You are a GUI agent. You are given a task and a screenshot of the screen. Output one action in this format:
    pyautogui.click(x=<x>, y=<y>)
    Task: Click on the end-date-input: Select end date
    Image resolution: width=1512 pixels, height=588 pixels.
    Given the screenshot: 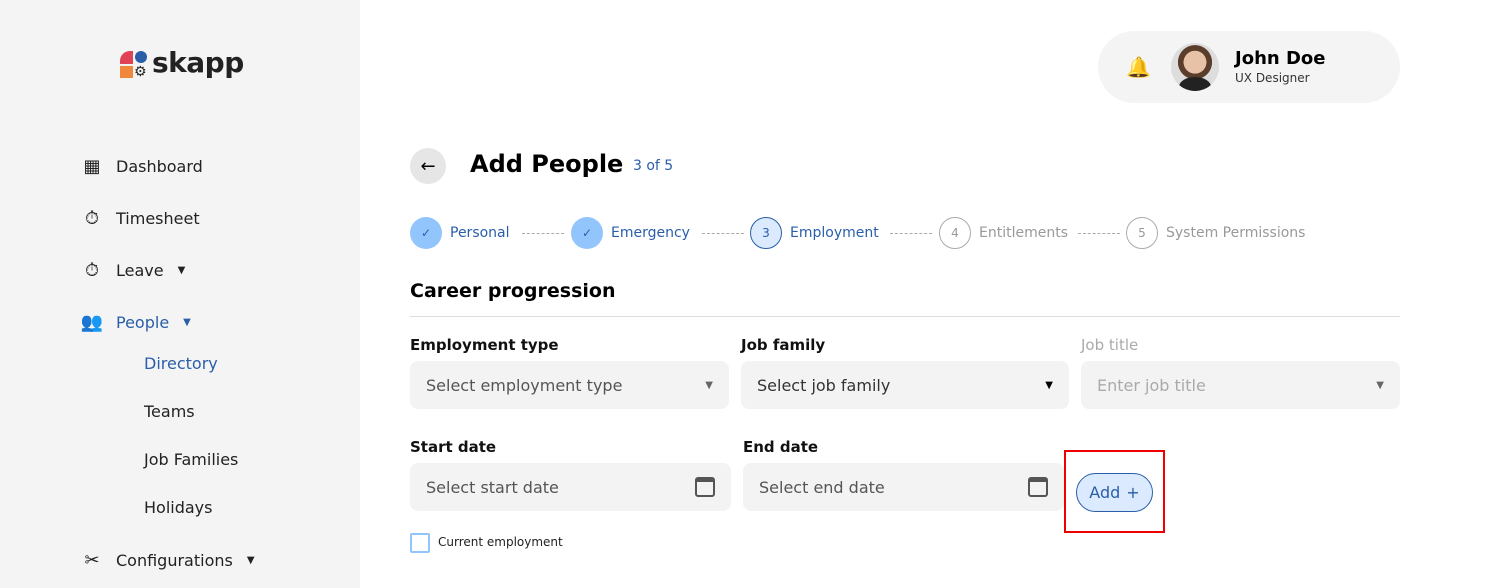 What is the action you would take?
    pyautogui.click(x=903, y=487)
    